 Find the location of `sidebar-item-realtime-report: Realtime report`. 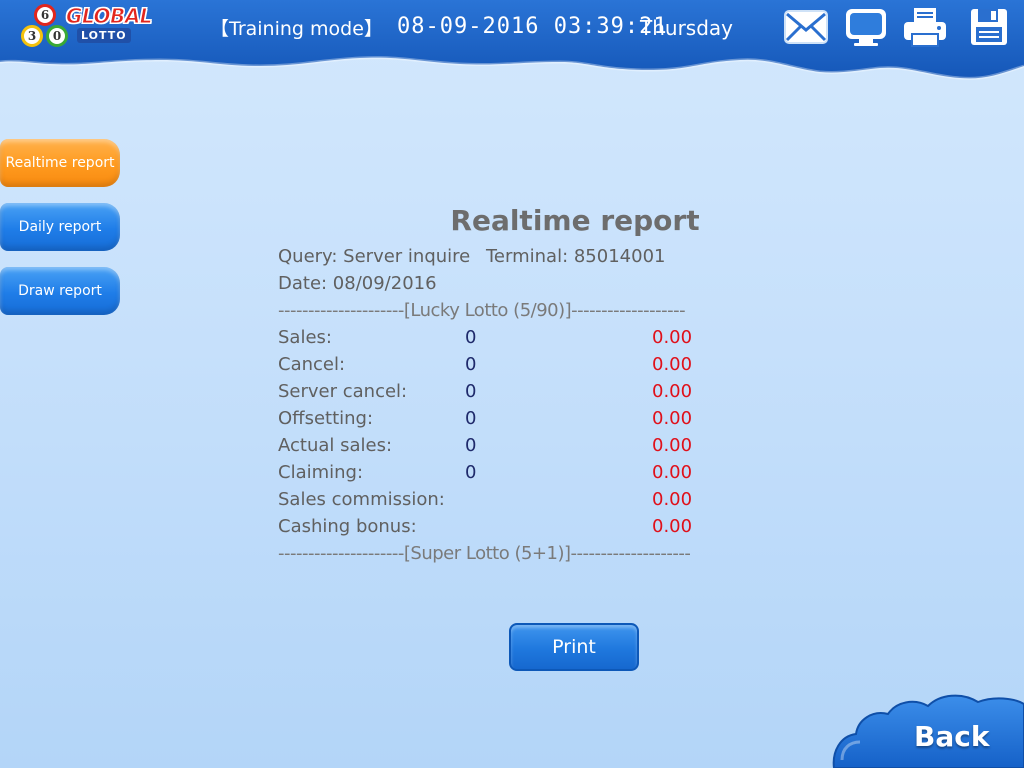

sidebar-item-realtime-report: Realtime report is located at coordinates (60, 163).